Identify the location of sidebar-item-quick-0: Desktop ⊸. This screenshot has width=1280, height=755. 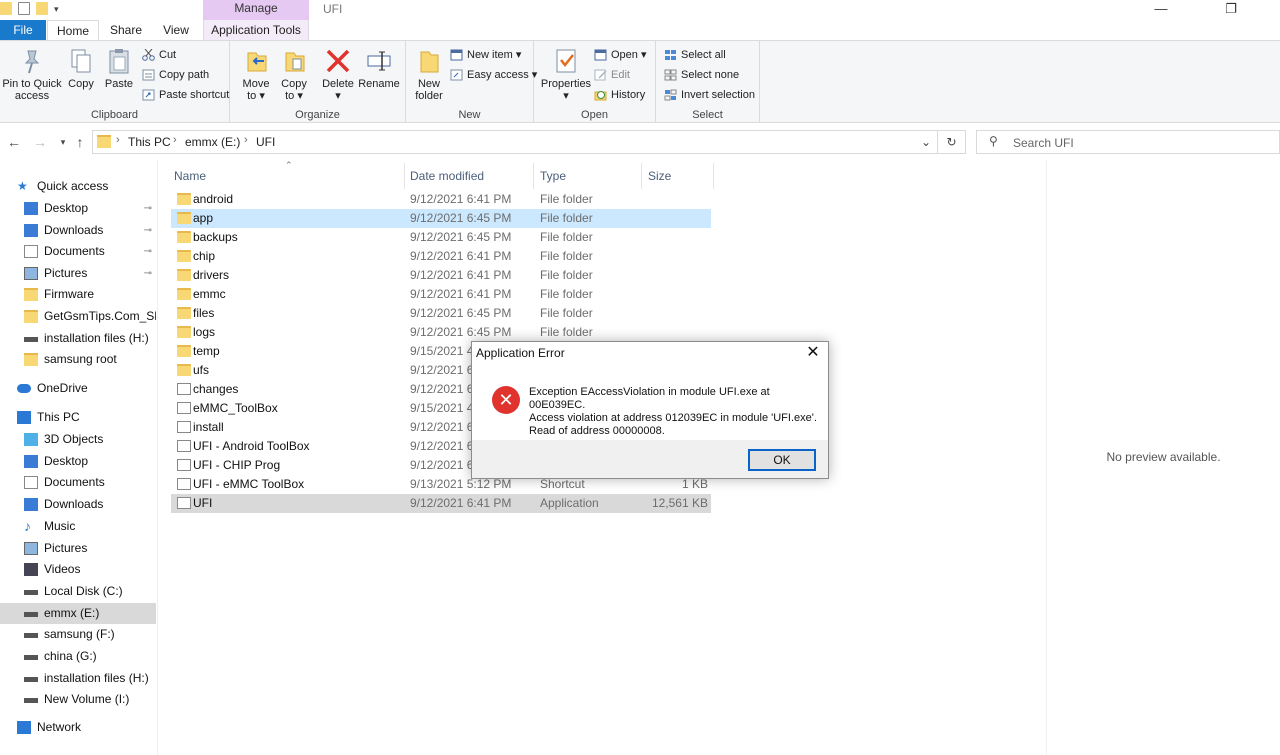
(78, 208).